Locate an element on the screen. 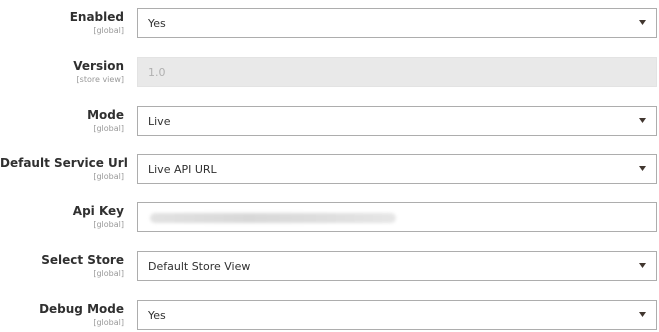  mode-scope: [global] is located at coordinates (108, 128).